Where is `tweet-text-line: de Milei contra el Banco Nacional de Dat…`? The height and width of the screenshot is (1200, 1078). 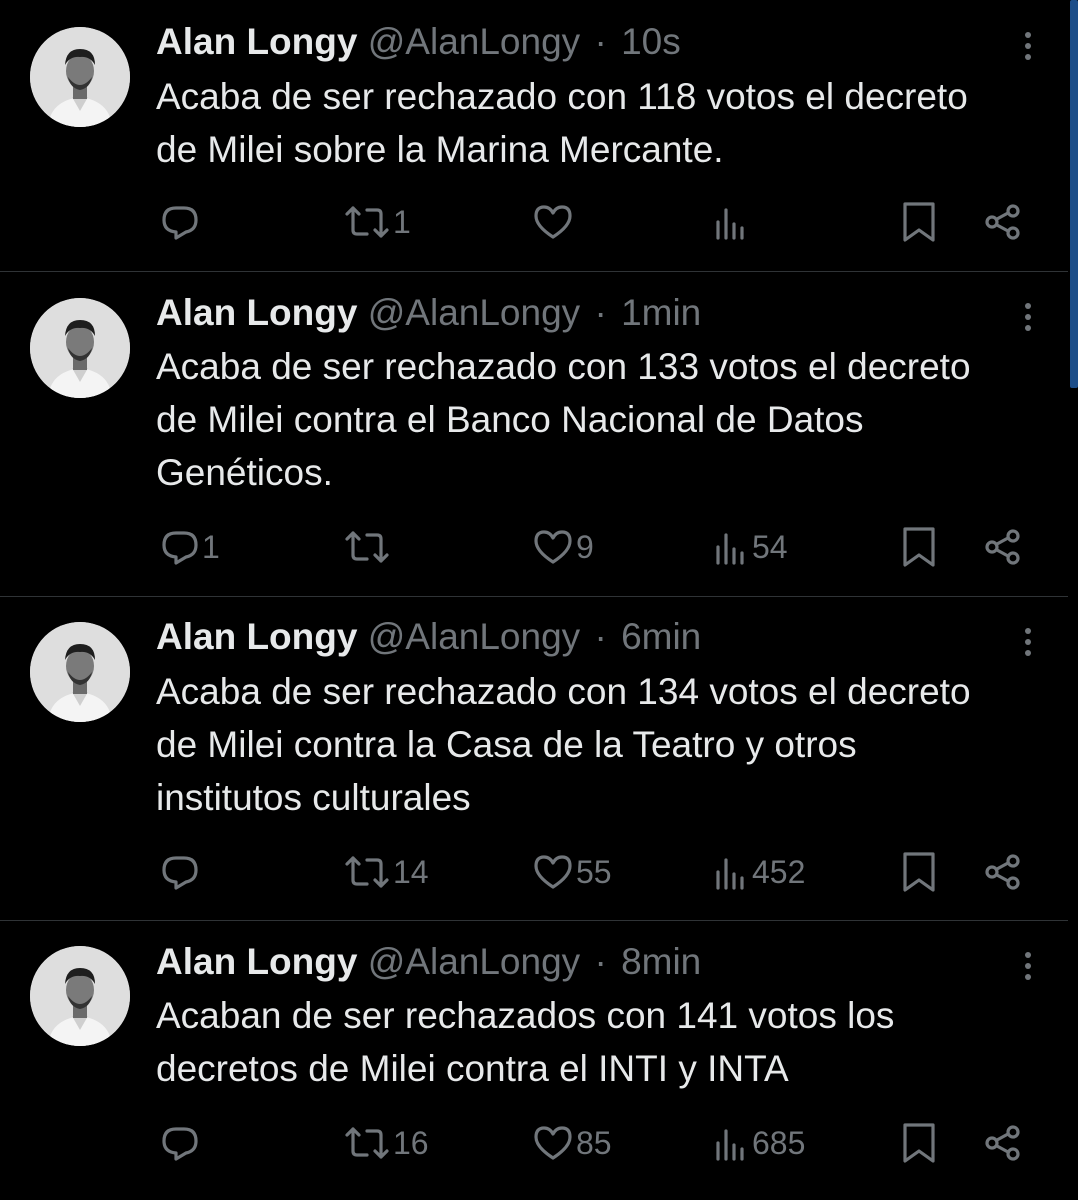 tweet-text-line: de Milei contra el Banco Nacional de Dat… is located at coordinates (510, 419).